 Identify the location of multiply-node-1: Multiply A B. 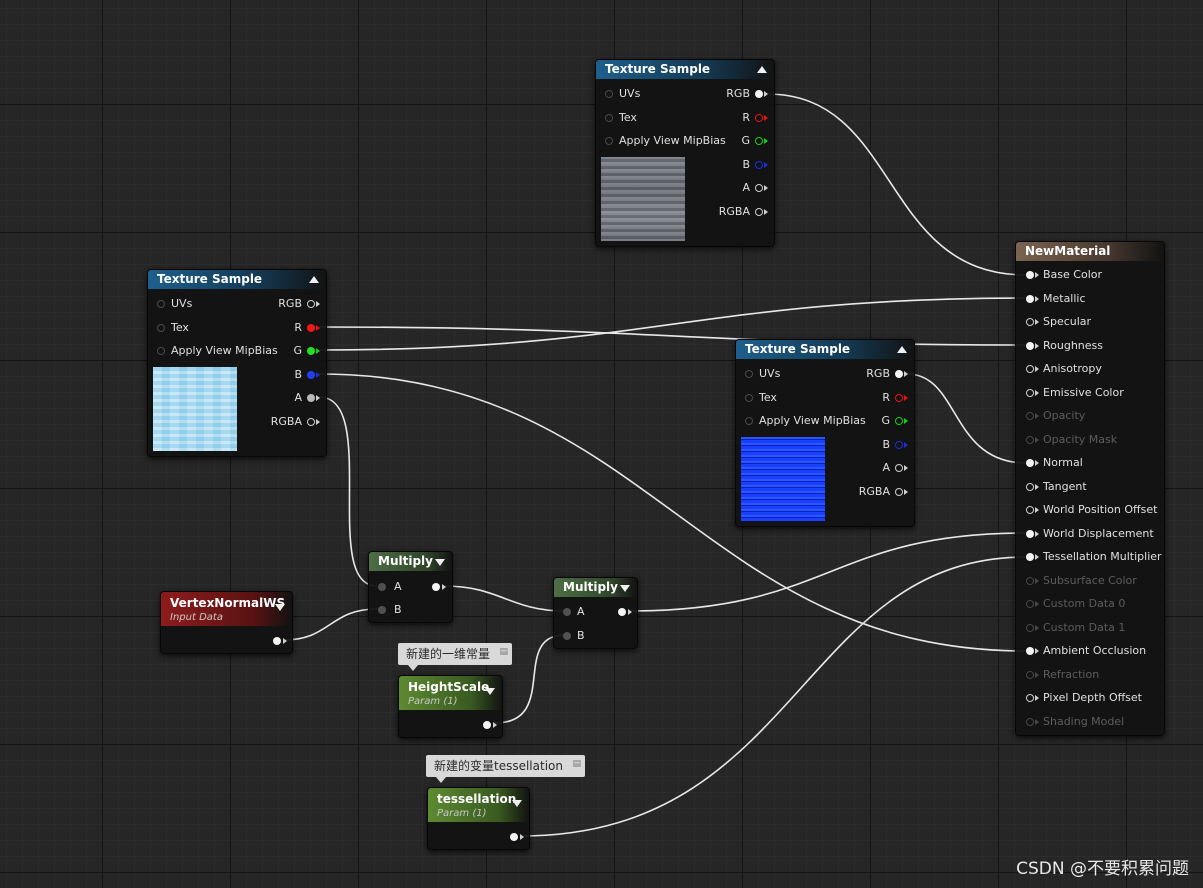
(410, 587).